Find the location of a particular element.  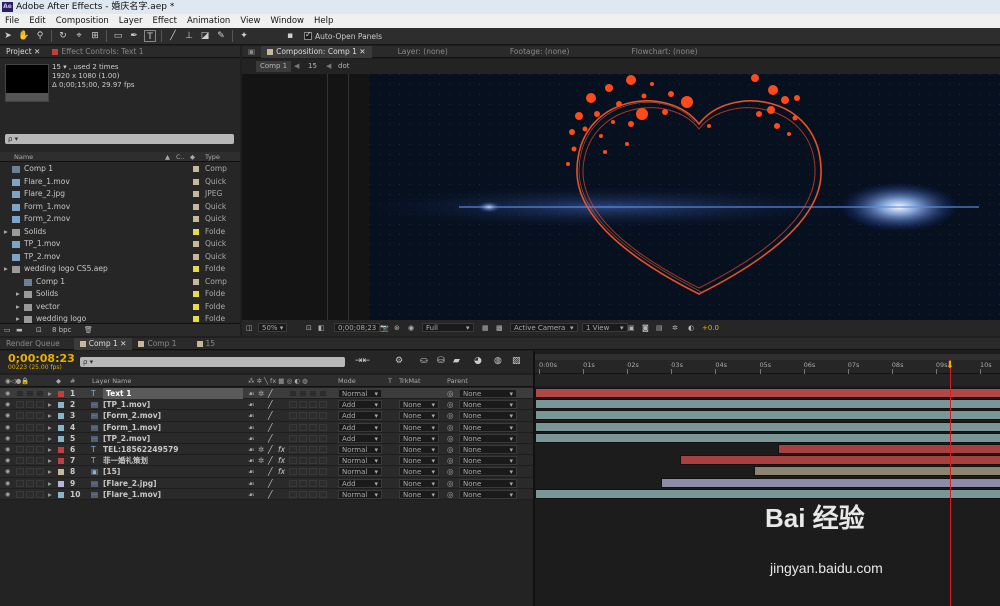

bpc-label: 8 bpc is located at coordinates (61, 330).